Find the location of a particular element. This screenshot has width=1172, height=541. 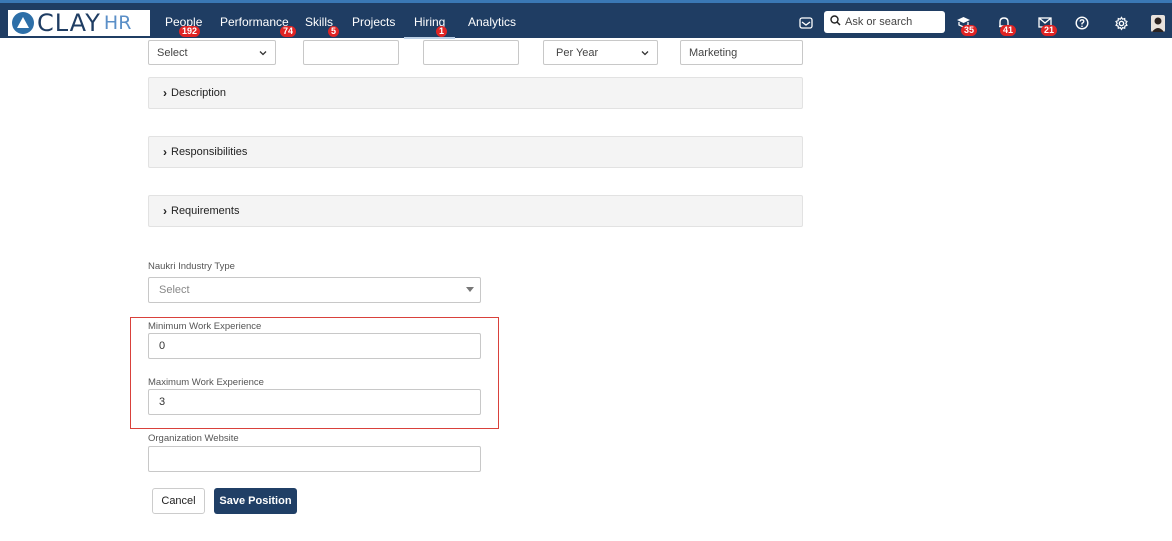

learning-icon: 35 is located at coordinates (966, 25).